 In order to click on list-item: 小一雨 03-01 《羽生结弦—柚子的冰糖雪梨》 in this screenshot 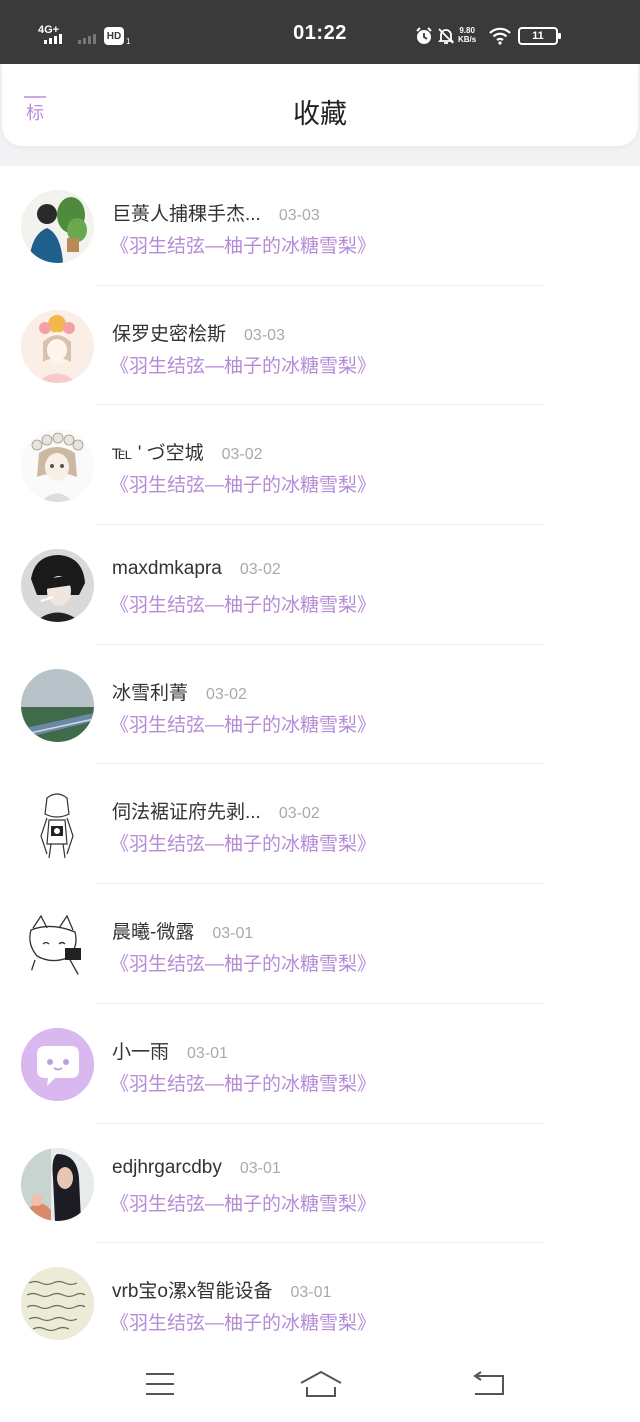, I will do `click(320, 1064)`.